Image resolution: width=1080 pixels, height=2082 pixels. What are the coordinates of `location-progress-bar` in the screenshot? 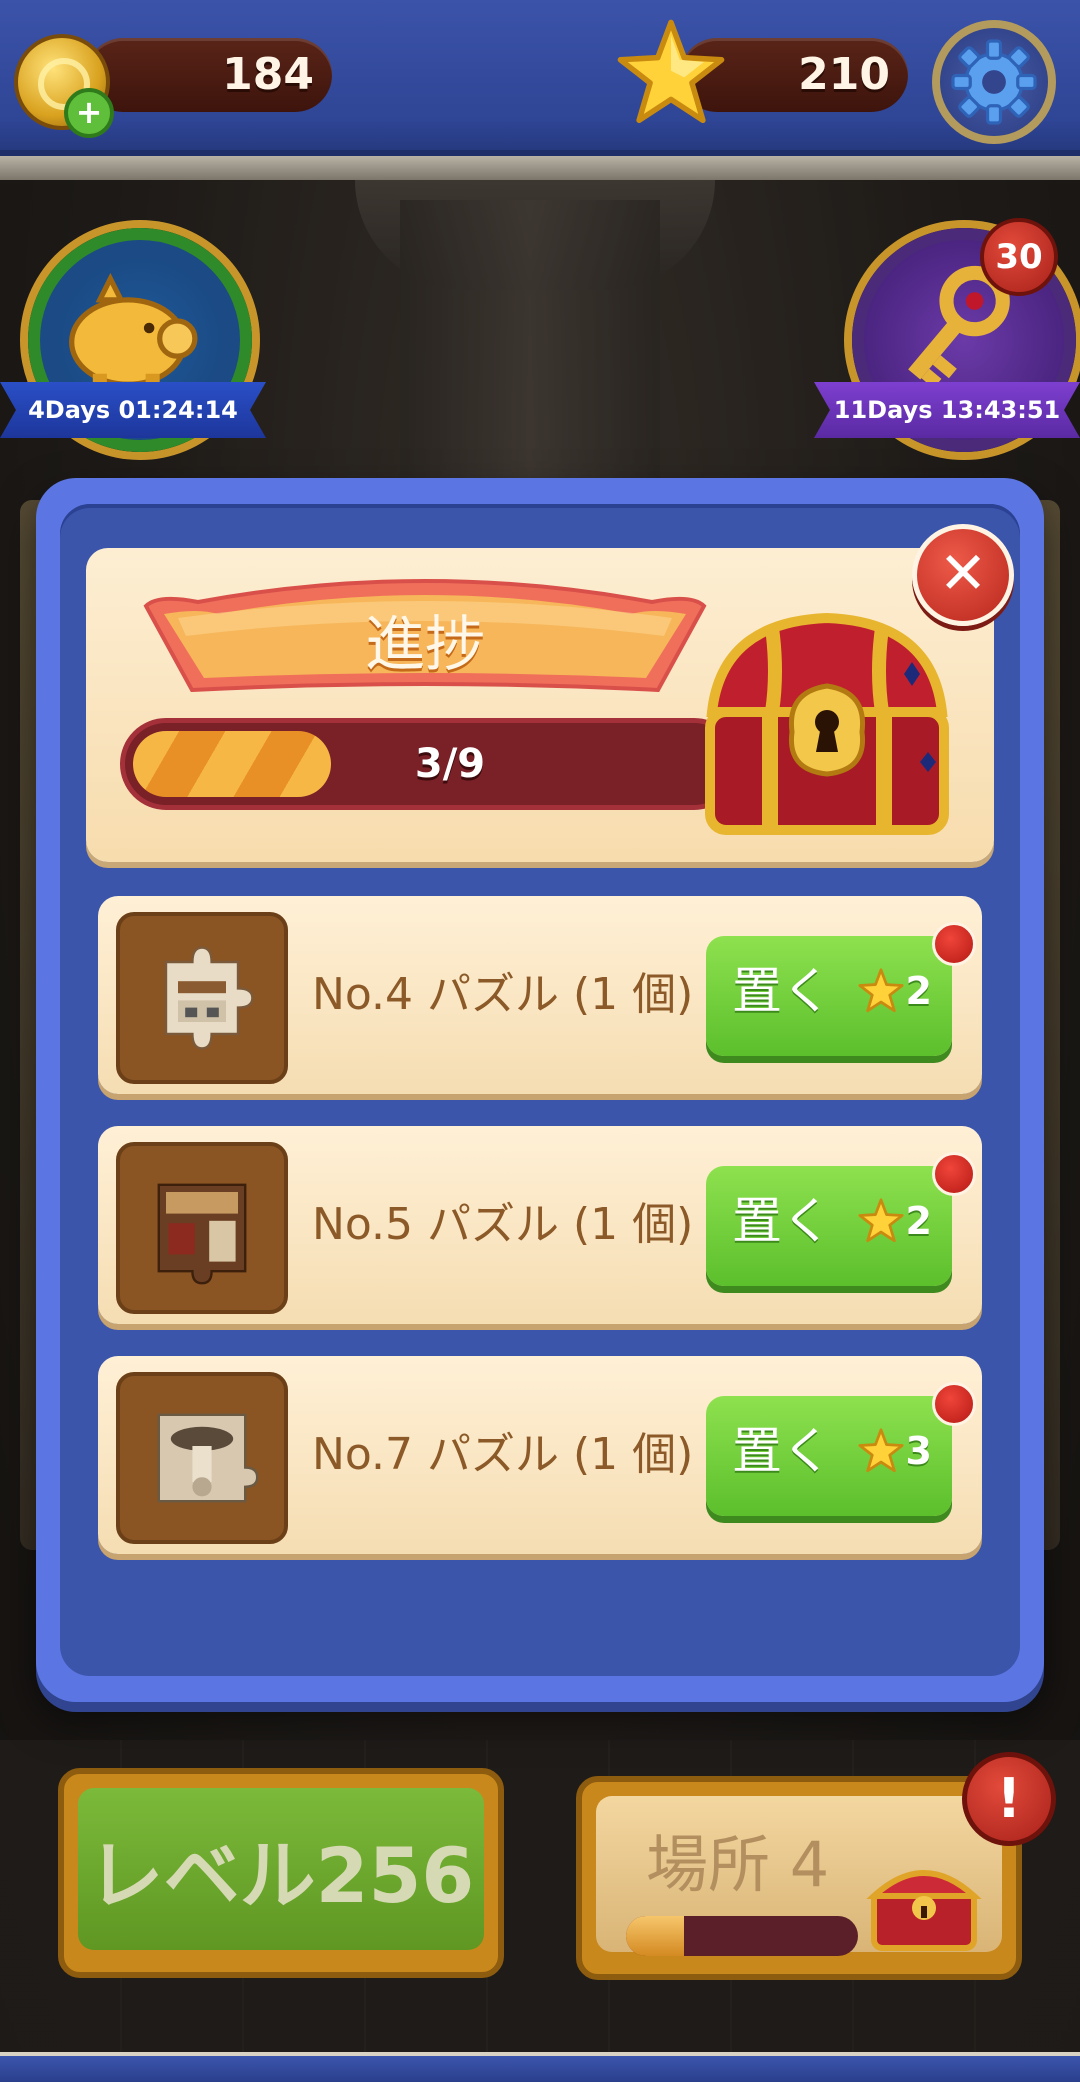 It's located at (742, 1936).